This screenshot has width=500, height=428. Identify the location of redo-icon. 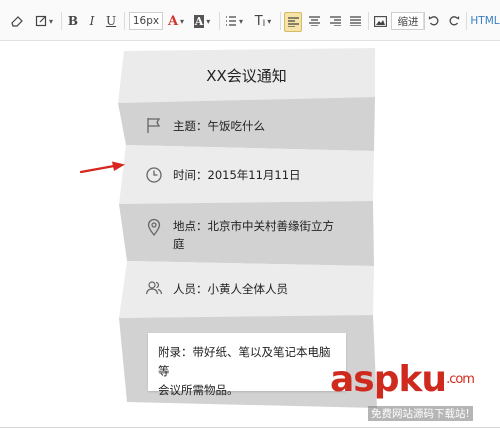
(454, 21).